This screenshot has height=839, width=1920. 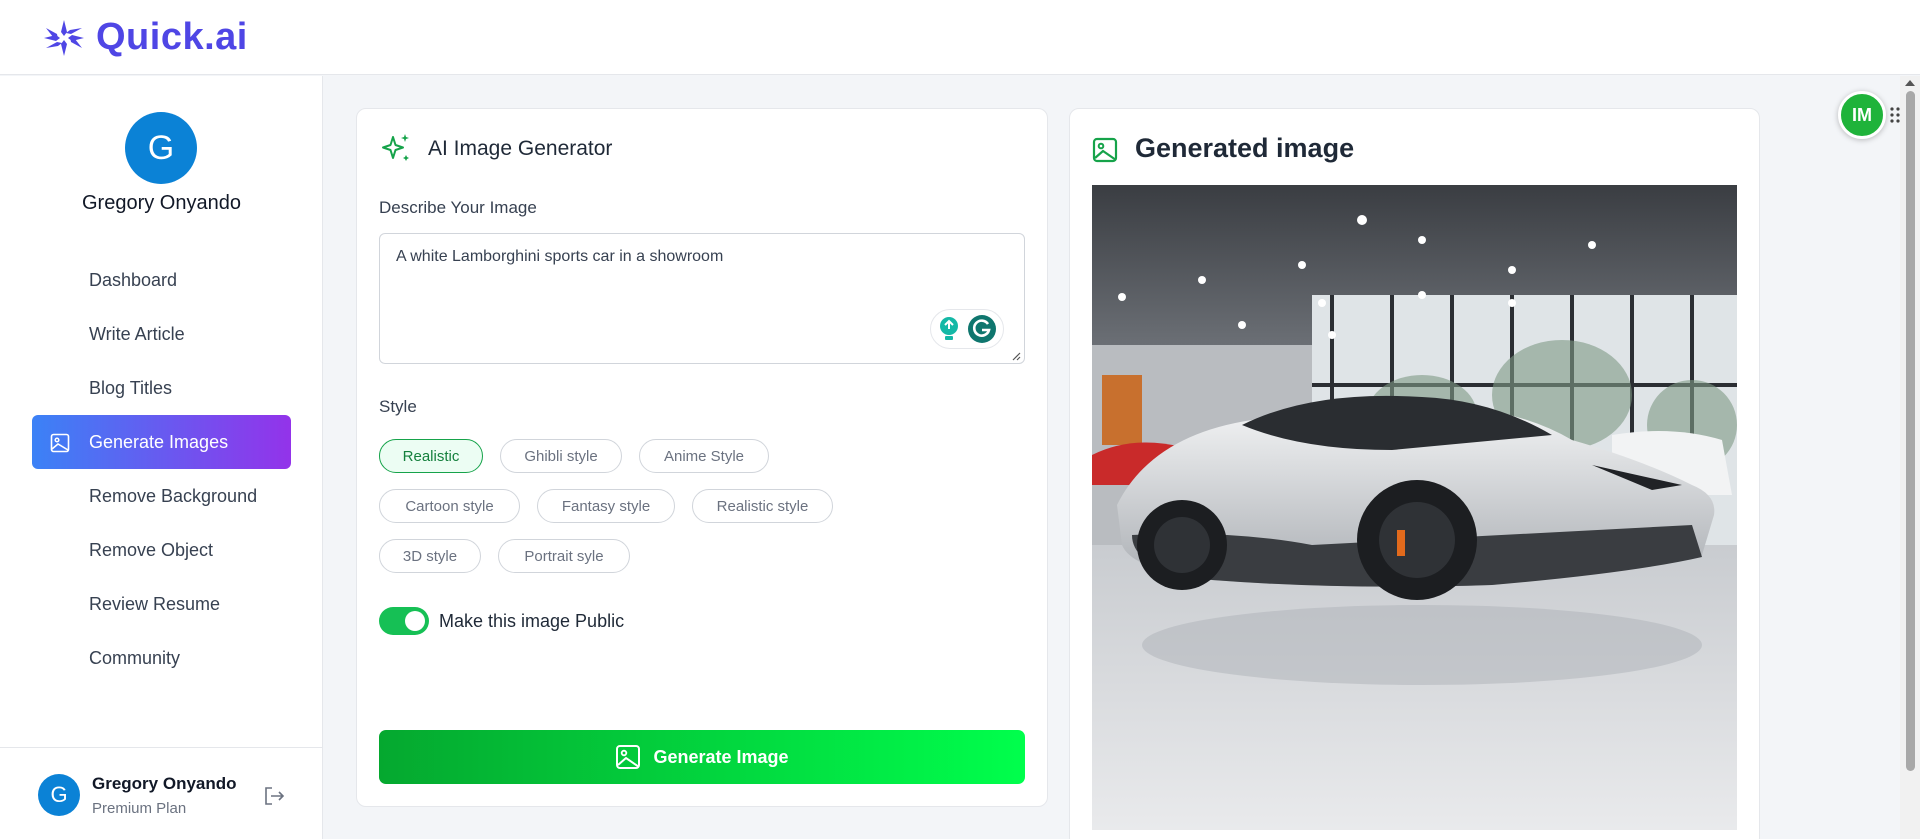 I want to click on style-chip-fantasy: Fantasy style, so click(x=606, y=506).